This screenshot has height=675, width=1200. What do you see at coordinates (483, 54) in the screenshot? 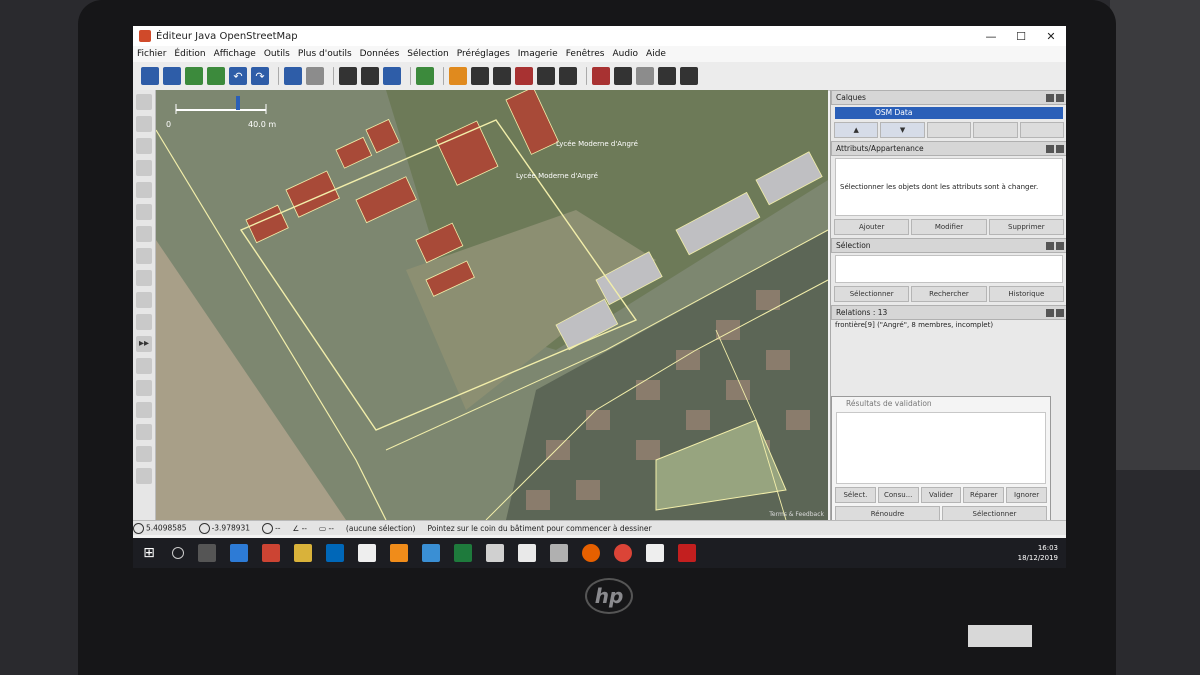
I see `menu-preglages: Préréglages` at bounding box center [483, 54].